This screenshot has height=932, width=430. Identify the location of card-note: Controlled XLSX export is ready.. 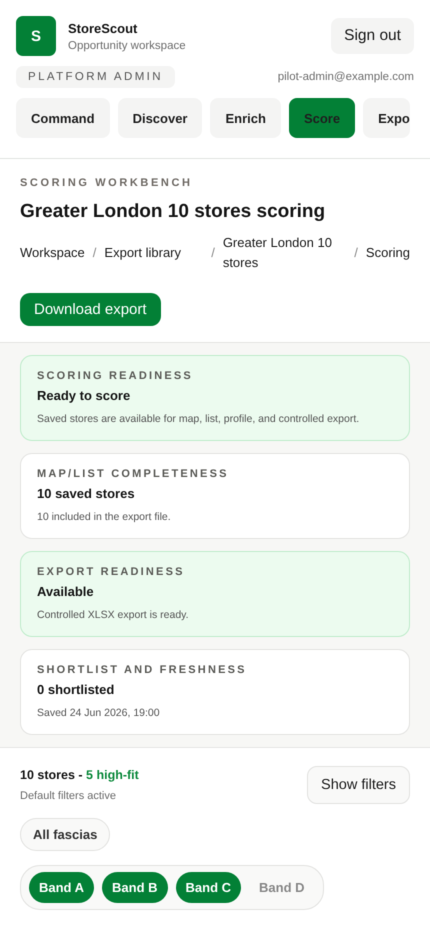
(113, 615).